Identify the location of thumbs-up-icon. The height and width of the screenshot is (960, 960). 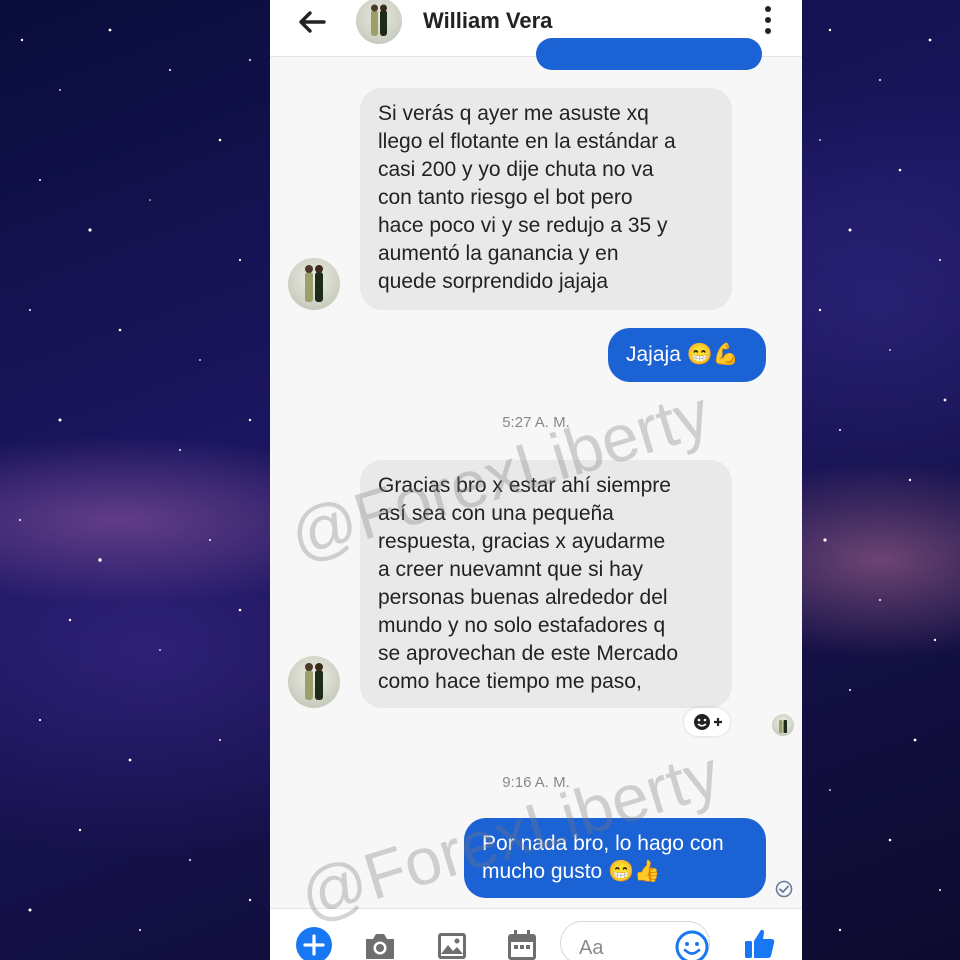
(760, 942).